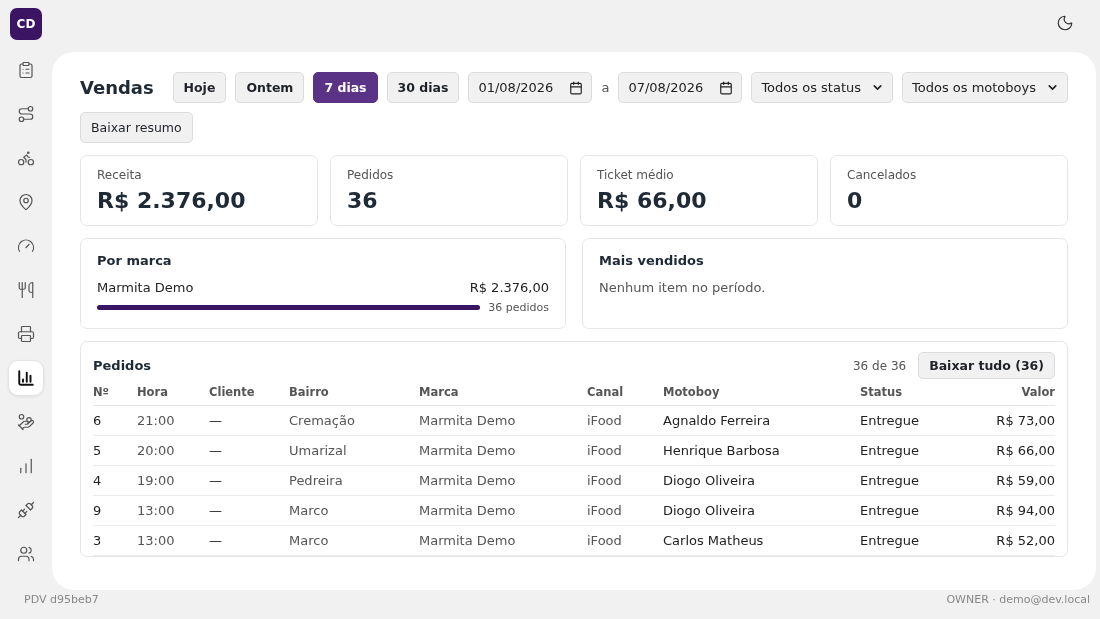  I want to click on kpi-value: 0, so click(855, 200).